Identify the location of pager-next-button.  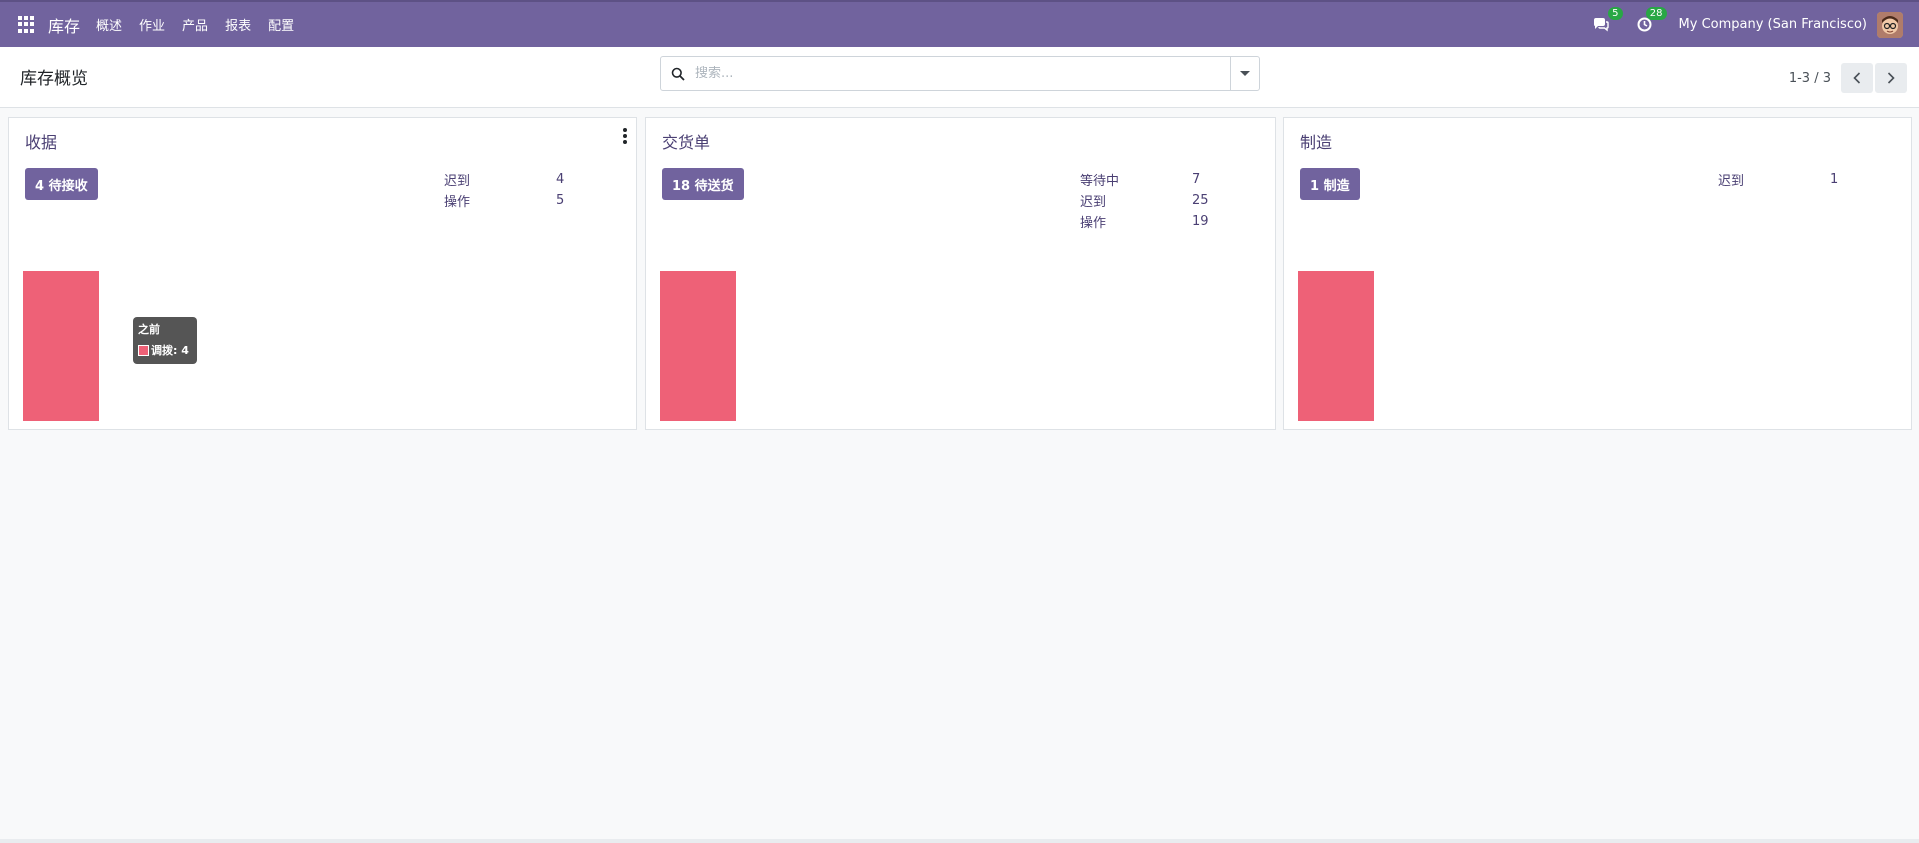
(1891, 78).